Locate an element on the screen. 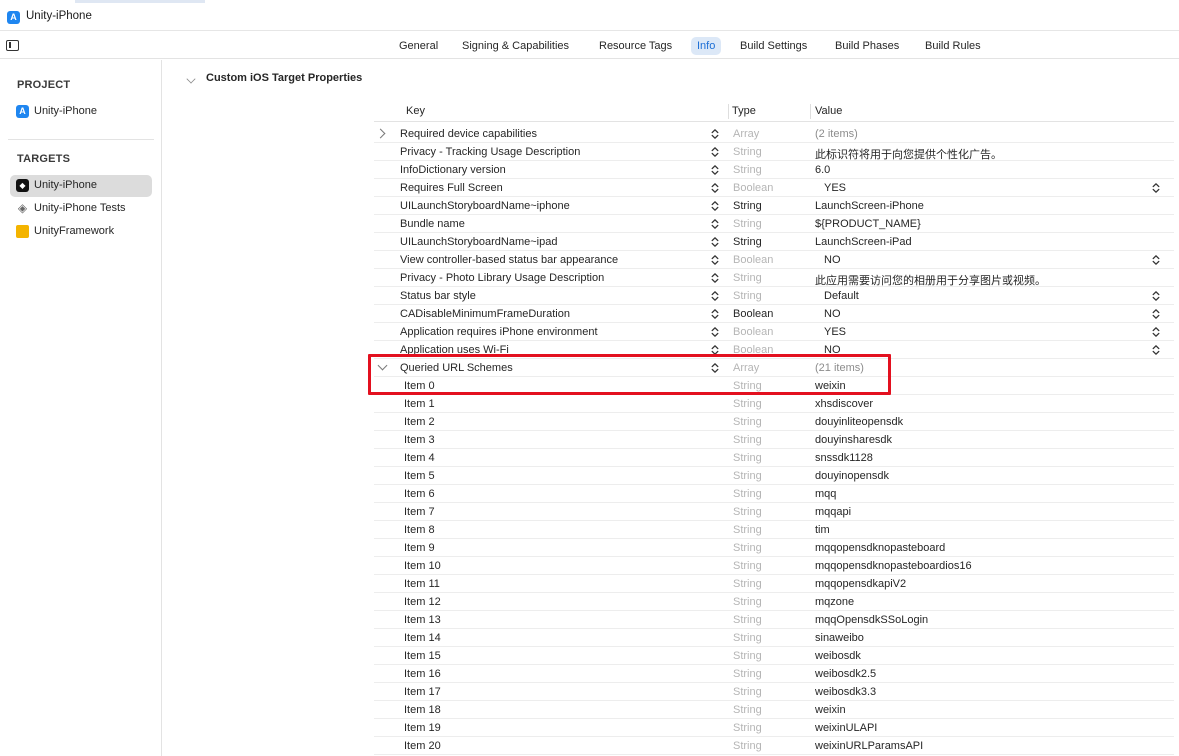  table-row-array-item: Item 6 String mqq is located at coordinates (774, 494).